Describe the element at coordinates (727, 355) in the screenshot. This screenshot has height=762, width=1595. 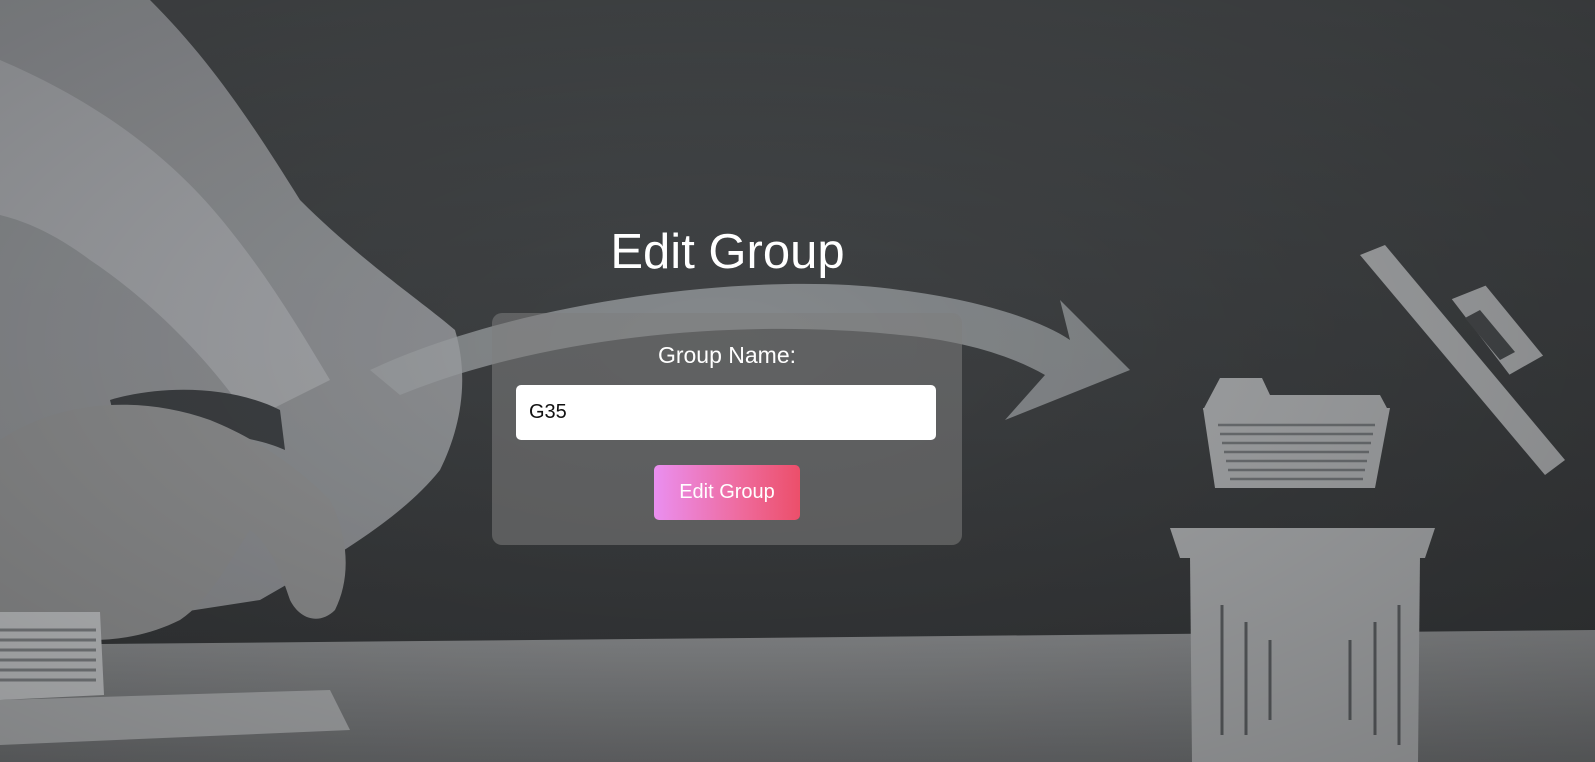
I see `group-name-label: Group Name:` at that location.